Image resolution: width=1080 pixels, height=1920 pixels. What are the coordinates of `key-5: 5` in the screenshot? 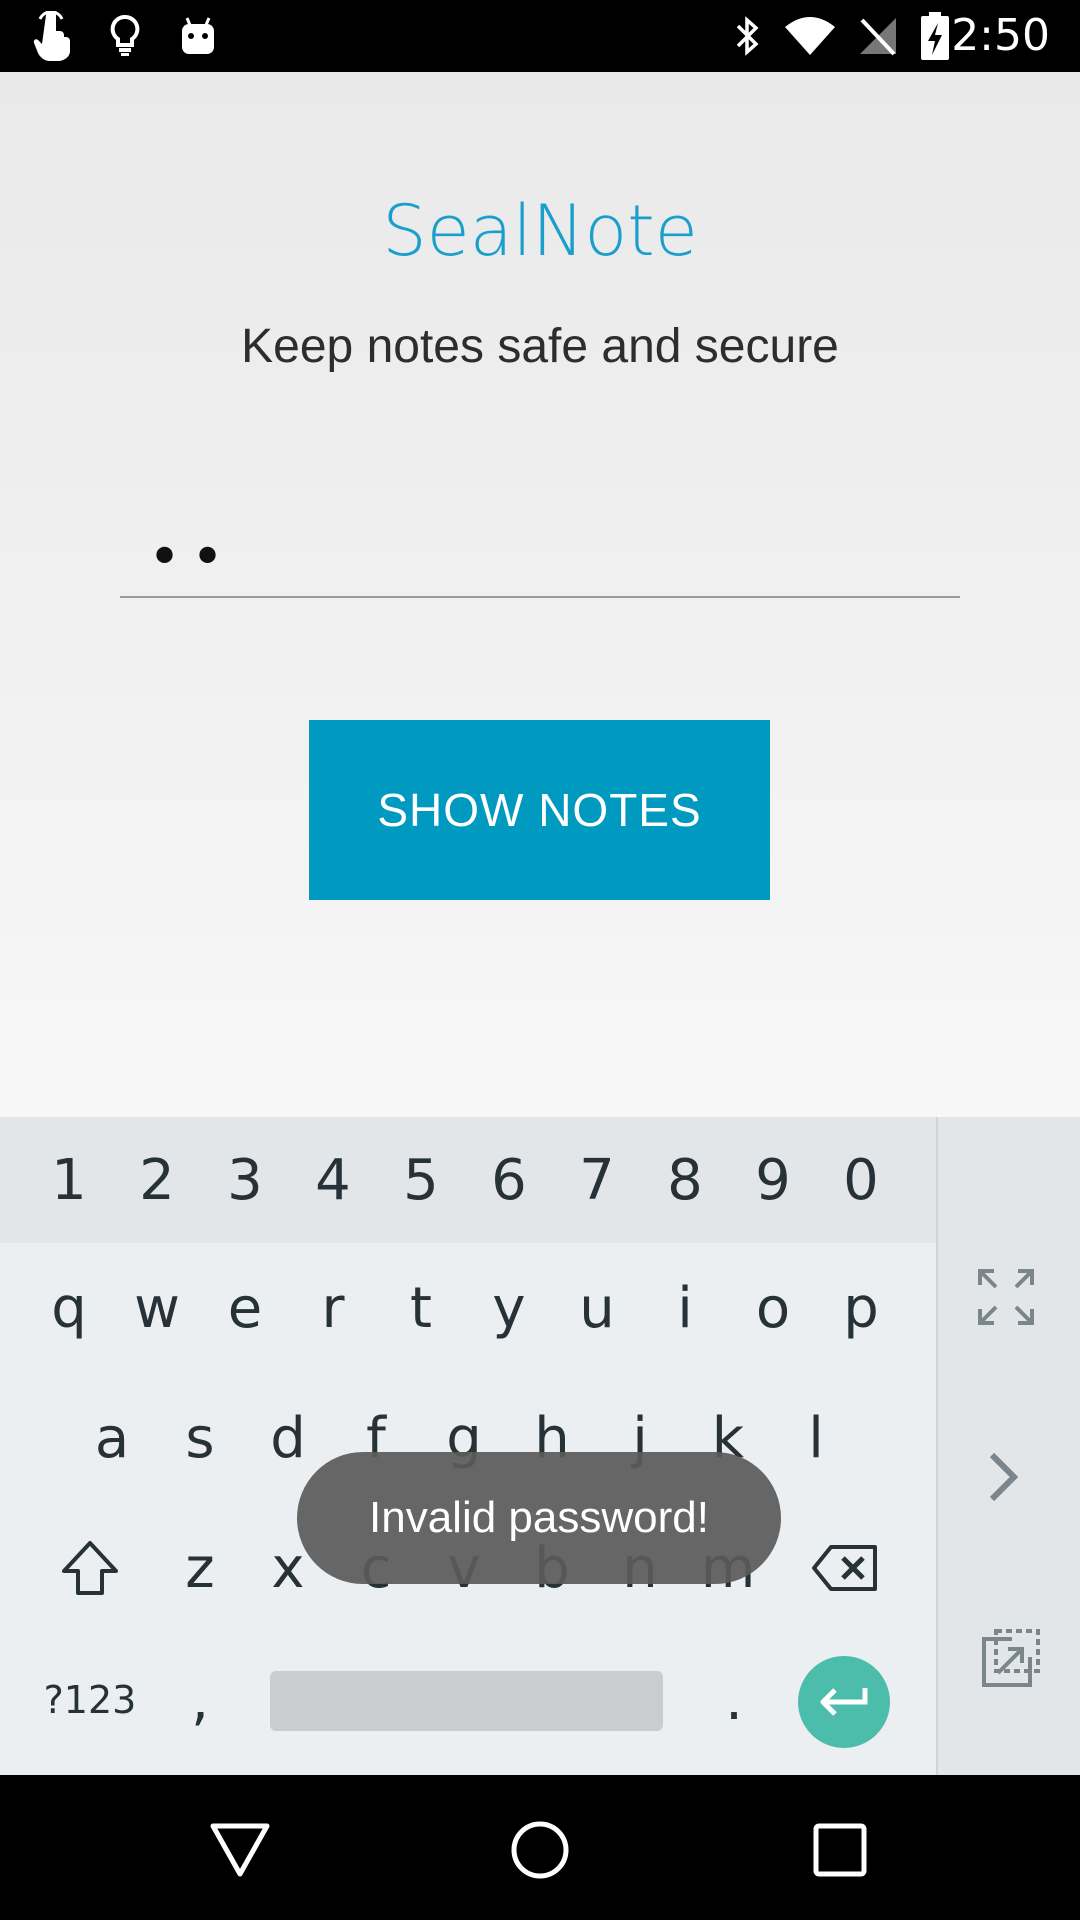 It's located at (421, 1180).